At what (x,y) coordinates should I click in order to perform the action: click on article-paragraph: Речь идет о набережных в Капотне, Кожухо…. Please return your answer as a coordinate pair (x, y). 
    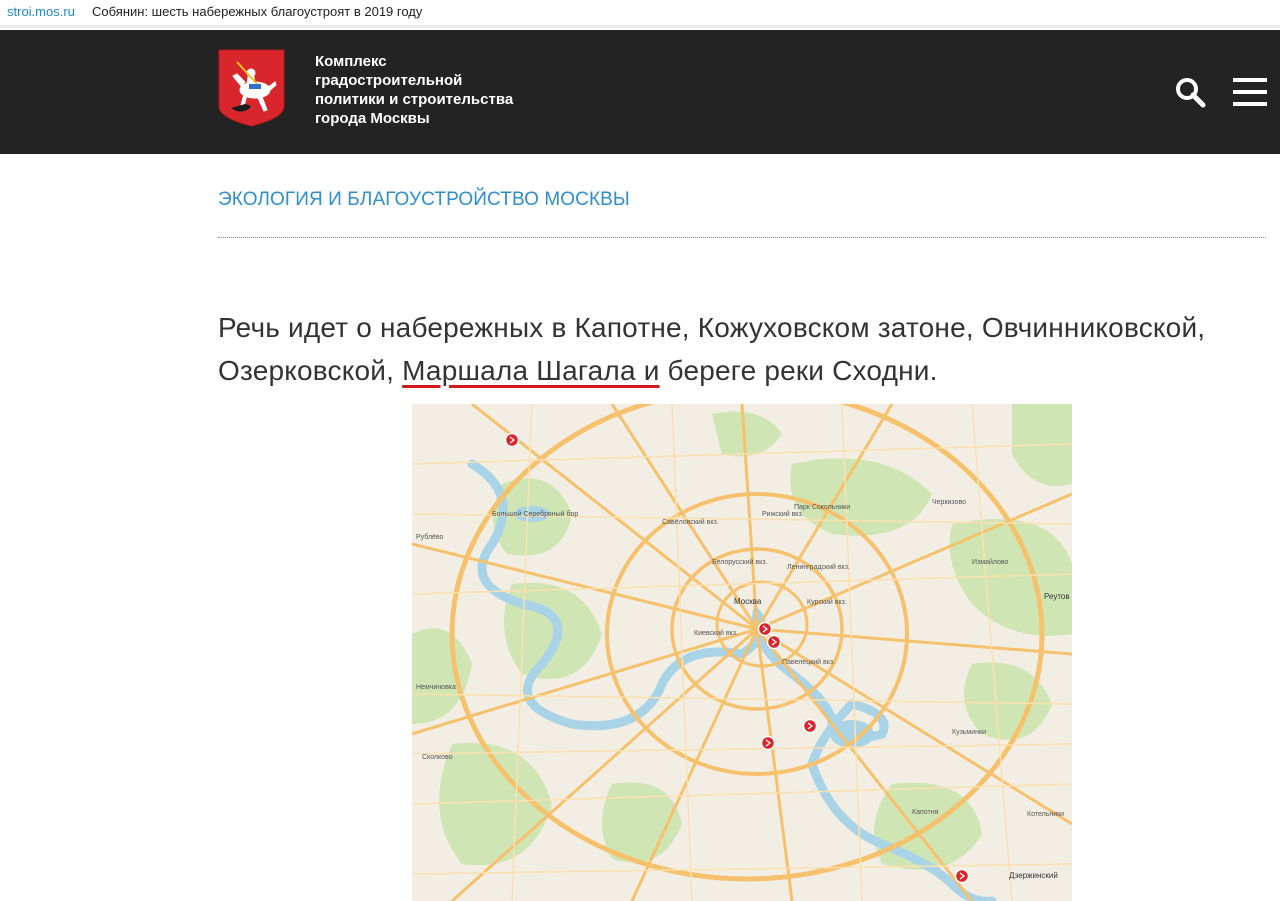
    Looking at the image, I should click on (738, 349).